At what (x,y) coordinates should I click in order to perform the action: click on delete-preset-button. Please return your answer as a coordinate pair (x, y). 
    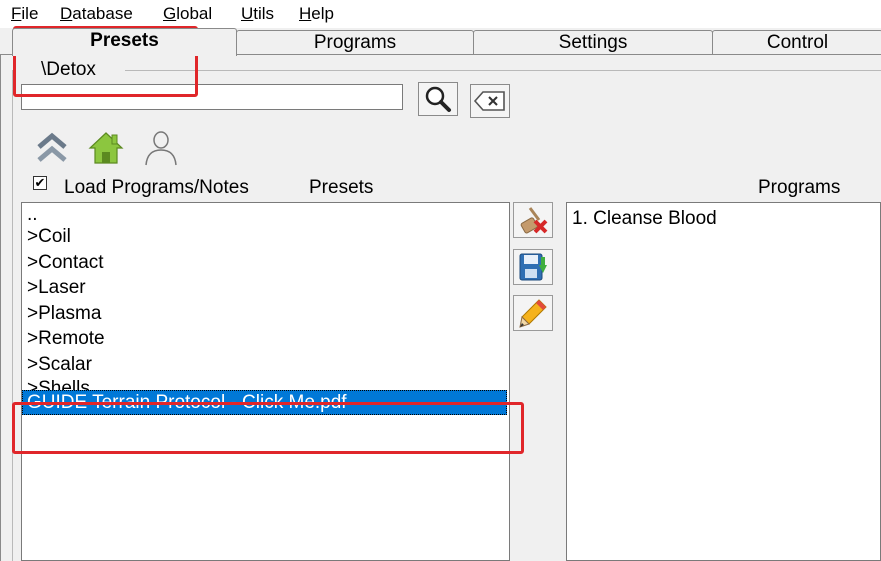
    Looking at the image, I should click on (533, 220).